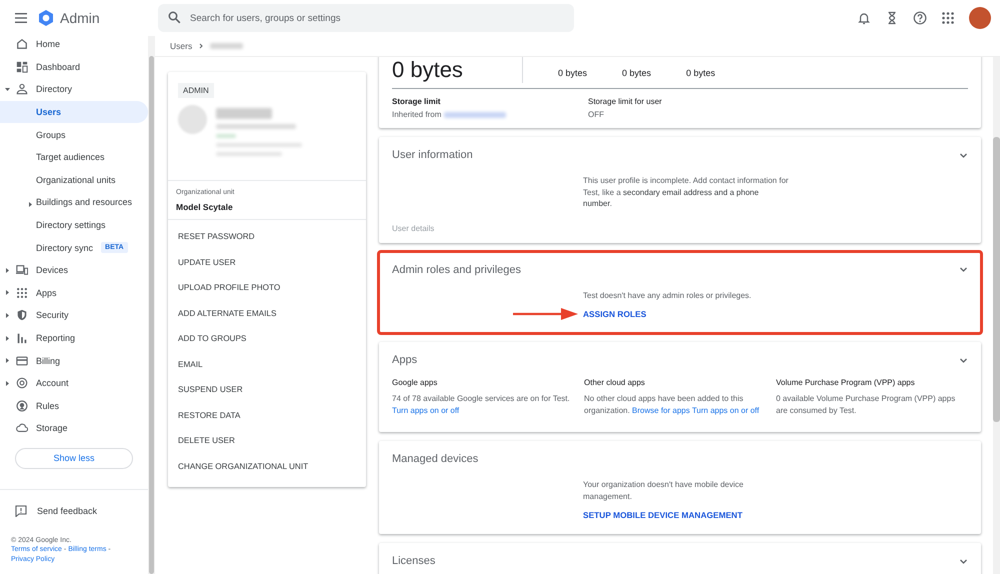  I want to click on role-chip: ADMIN, so click(196, 90).